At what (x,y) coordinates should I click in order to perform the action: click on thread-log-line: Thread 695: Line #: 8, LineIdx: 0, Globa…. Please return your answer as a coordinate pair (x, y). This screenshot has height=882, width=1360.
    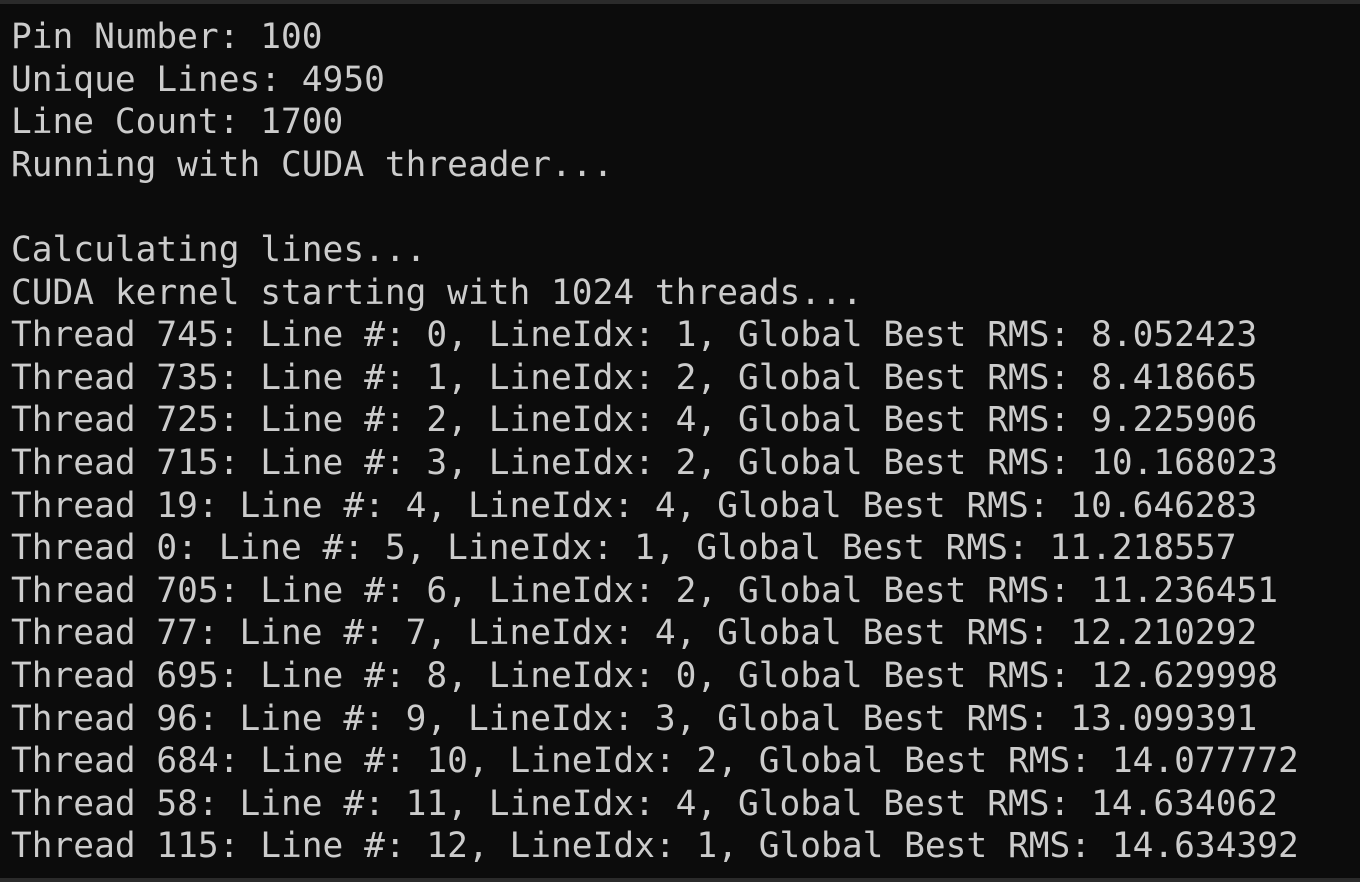
    Looking at the image, I should click on (645, 675).